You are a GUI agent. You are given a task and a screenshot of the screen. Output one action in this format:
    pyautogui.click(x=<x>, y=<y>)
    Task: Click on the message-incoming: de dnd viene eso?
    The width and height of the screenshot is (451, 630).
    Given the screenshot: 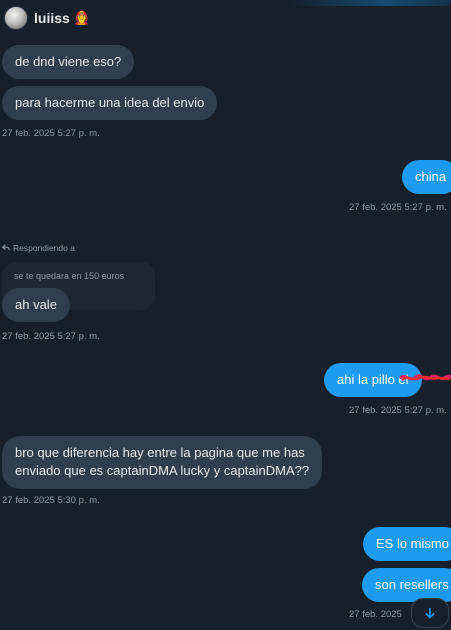 What is the action you would take?
    pyautogui.click(x=68, y=62)
    